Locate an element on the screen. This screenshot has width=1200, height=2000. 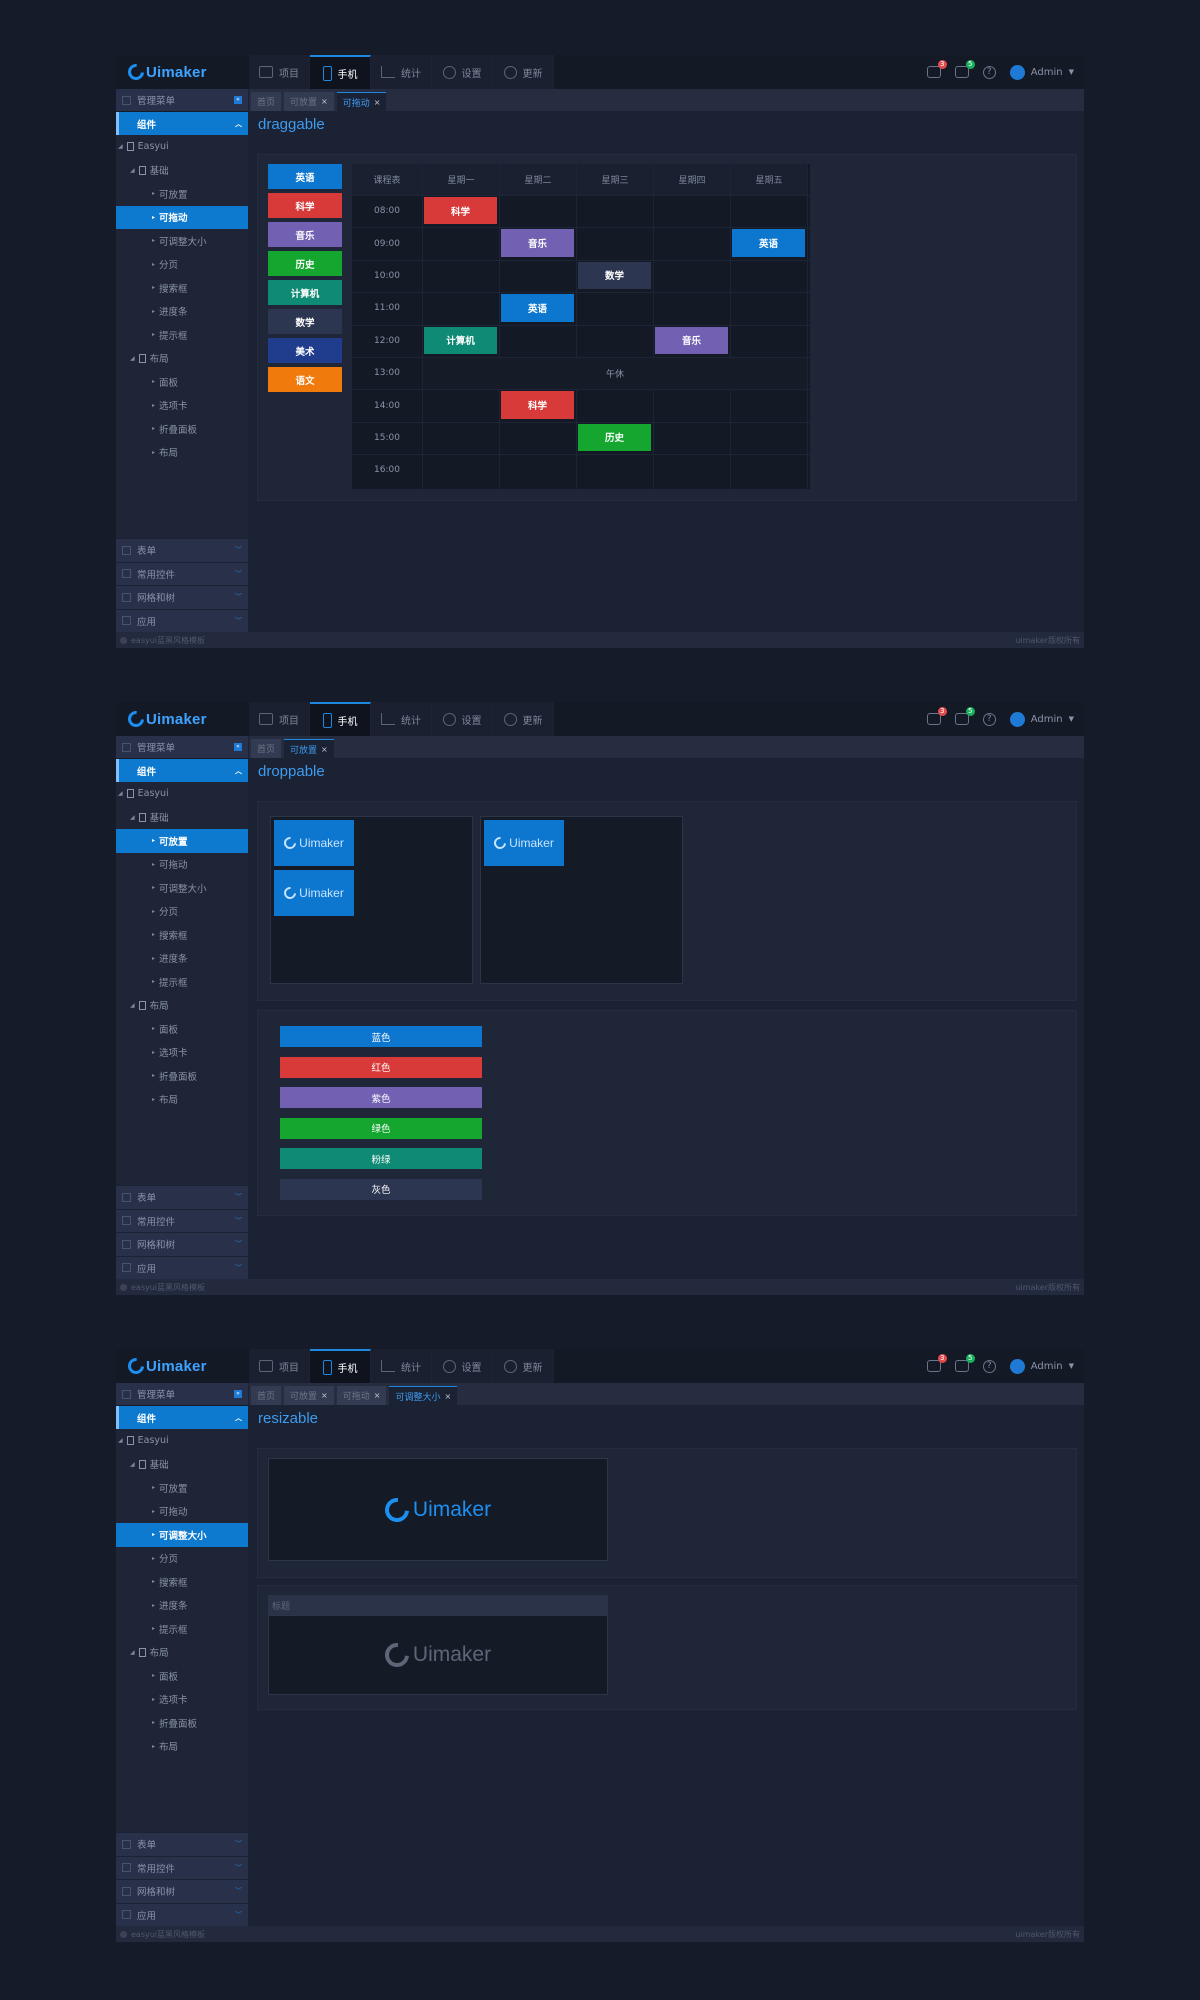
tab-resizable: 可调整大小 × is located at coordinates (423, 1395).